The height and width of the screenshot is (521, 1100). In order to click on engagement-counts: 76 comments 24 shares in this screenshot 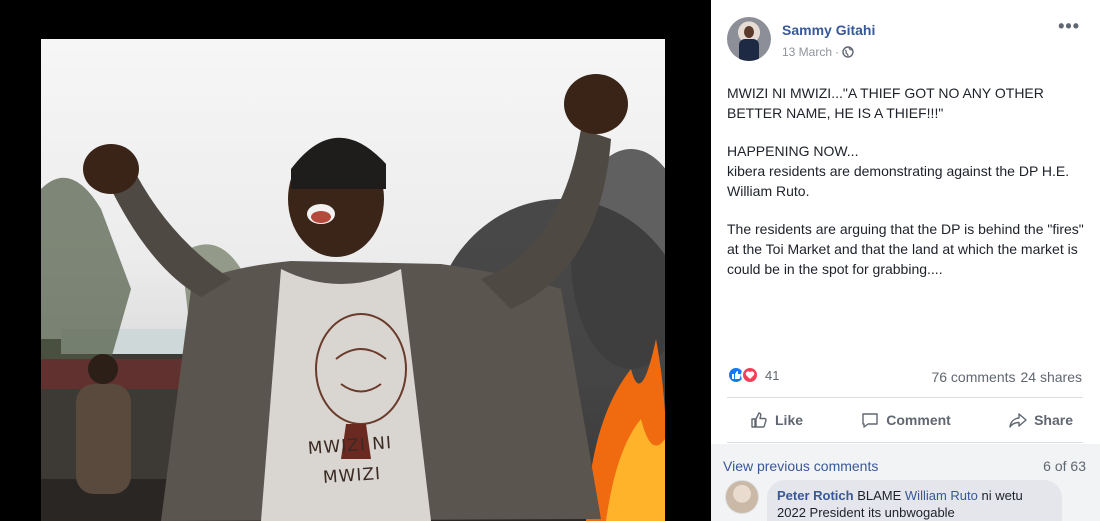, I will do `click(1006, 377)`.